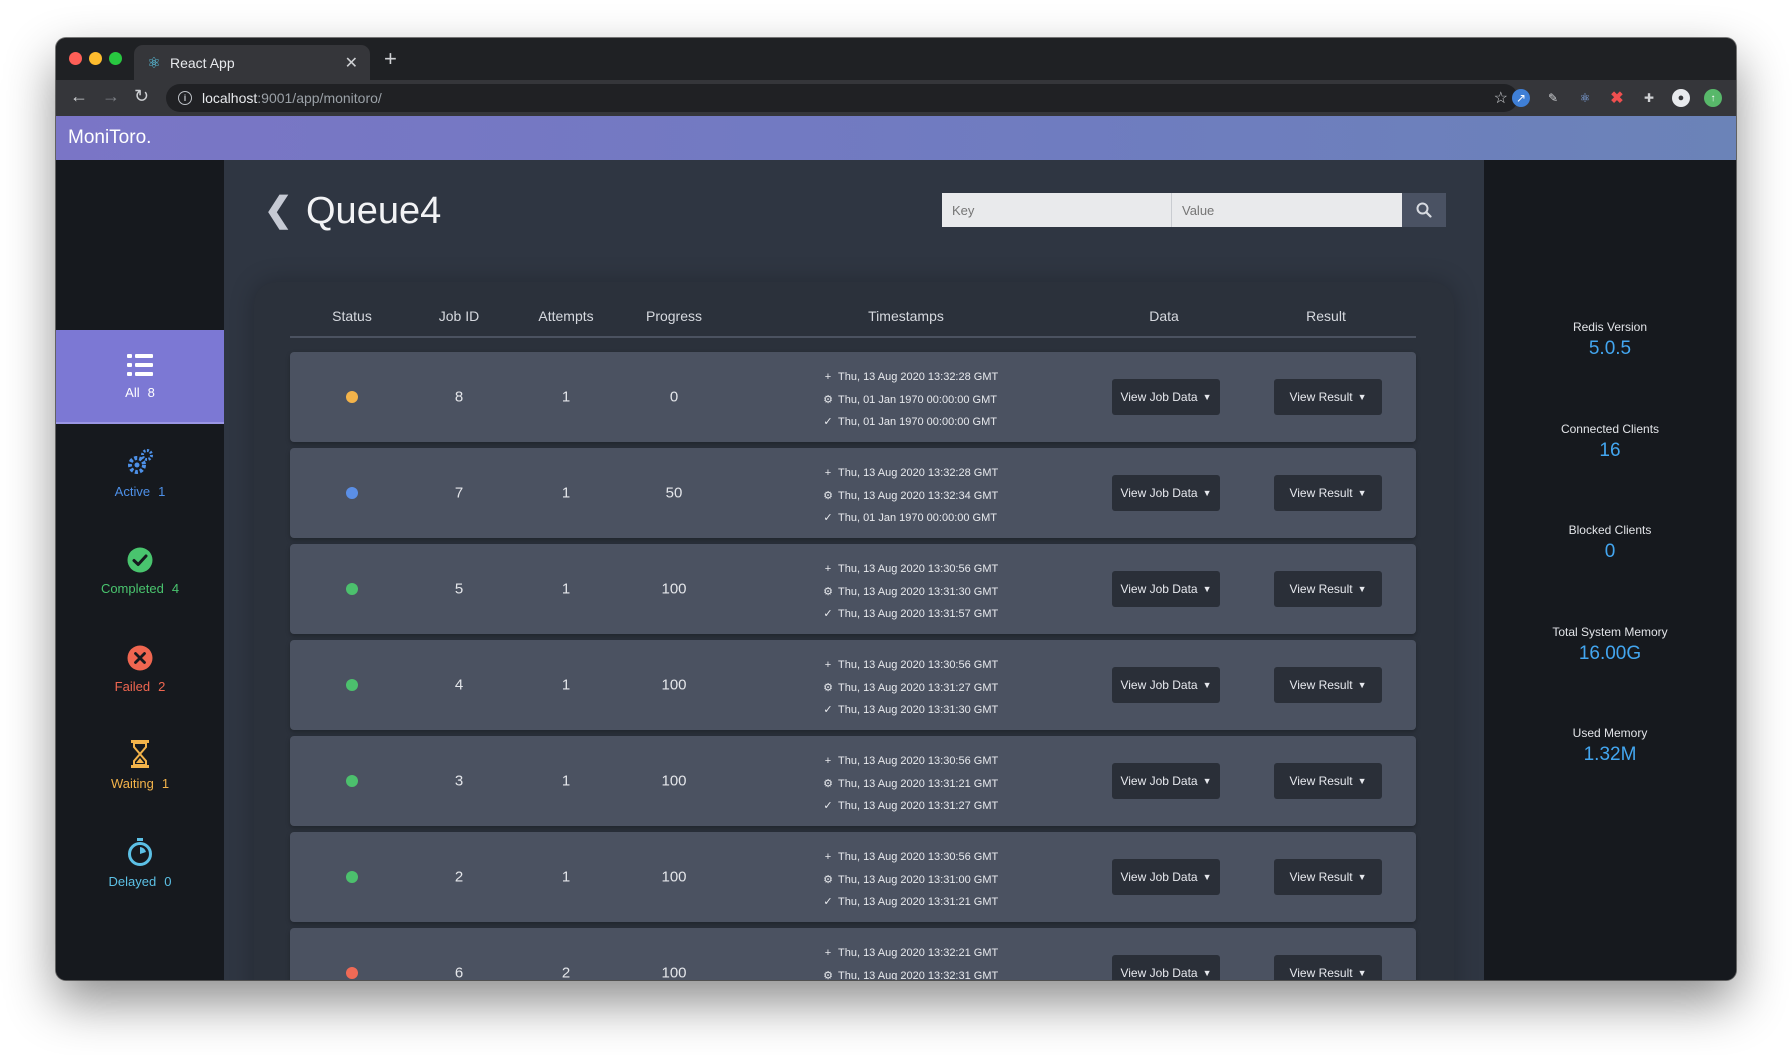 The image size is (1792, 1055). I want to click on column-header-attempts: Attempts, so click(566, 316).